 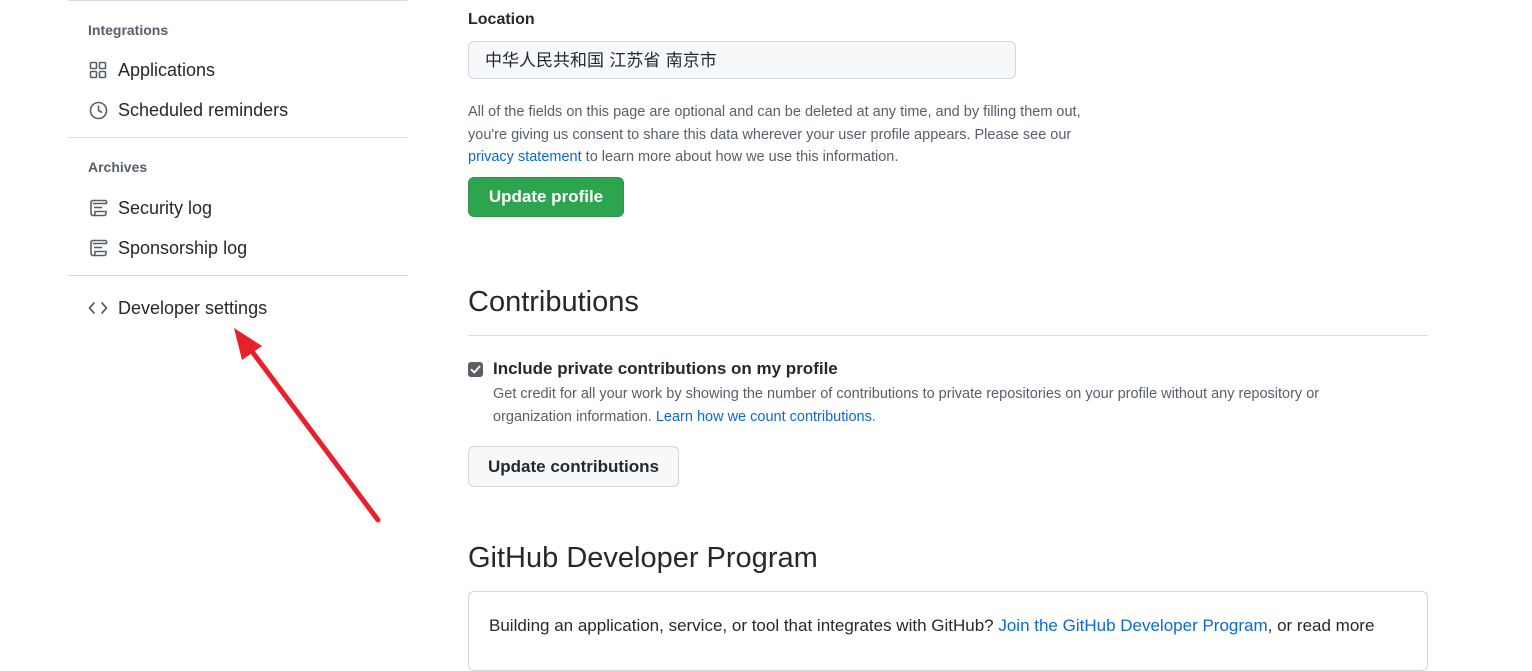 What do you see at coordinates (525, 157) in the screenshot?
I see `privacy-statement-link: privacy statement` at bounding box center [525, 157].